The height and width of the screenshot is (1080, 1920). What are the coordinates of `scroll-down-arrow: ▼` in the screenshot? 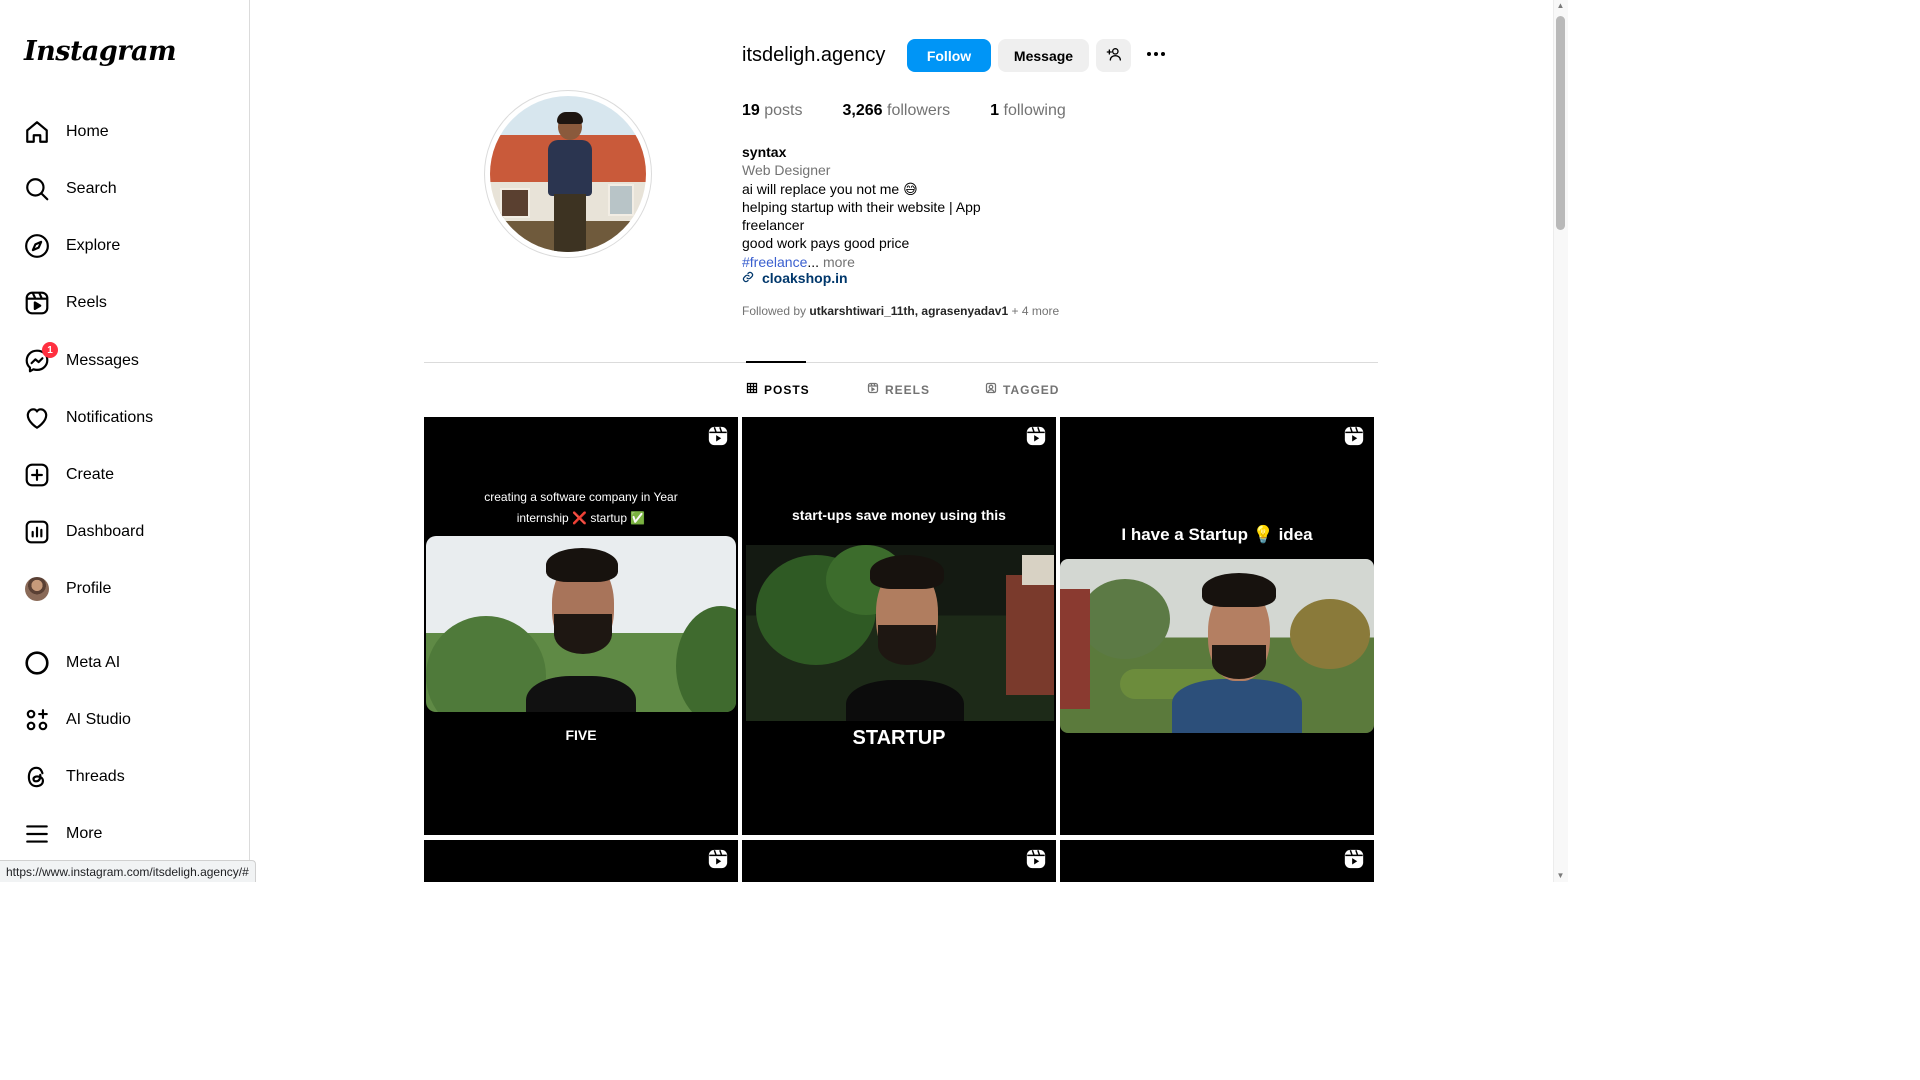 It's located at (1560, 876).